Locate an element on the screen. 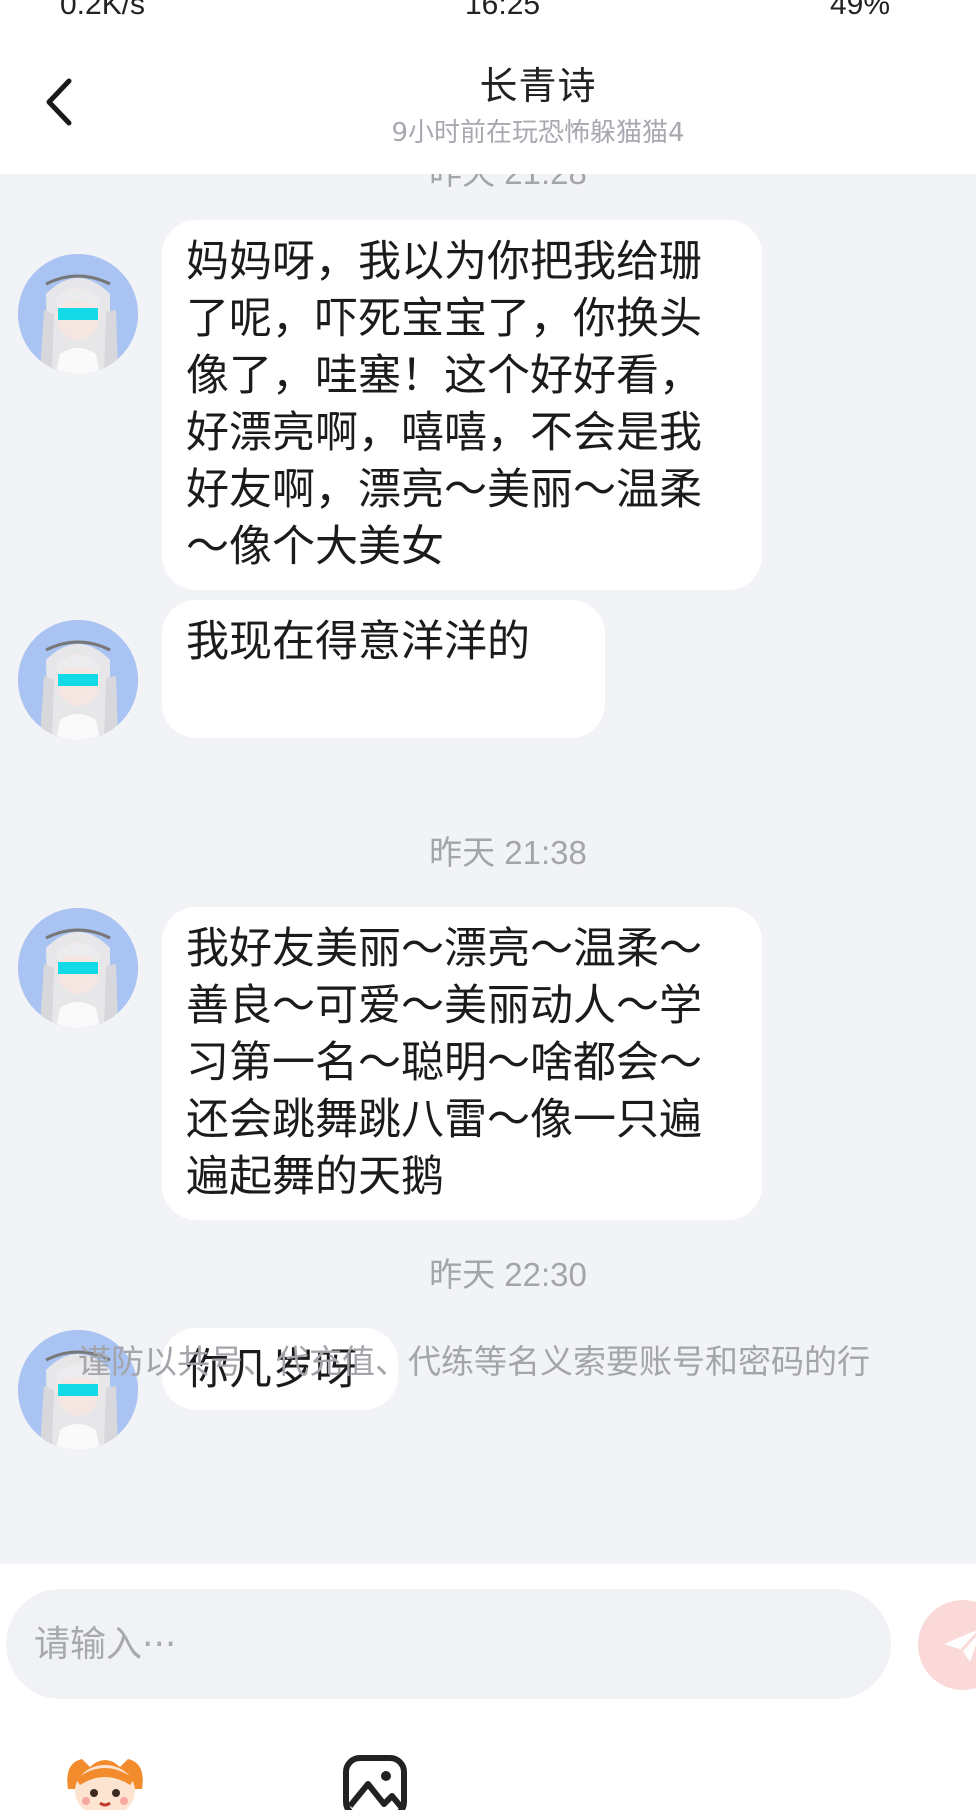  message-timestamp: 昨天 21:38 is located at coordinates (508, 852).